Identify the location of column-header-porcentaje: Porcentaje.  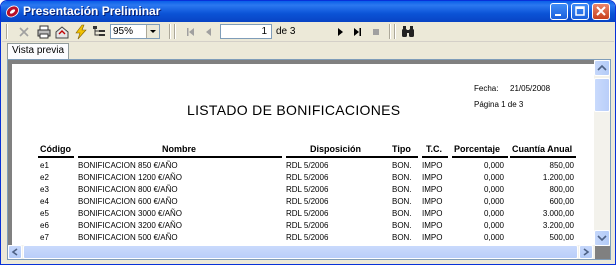
(477, 149).